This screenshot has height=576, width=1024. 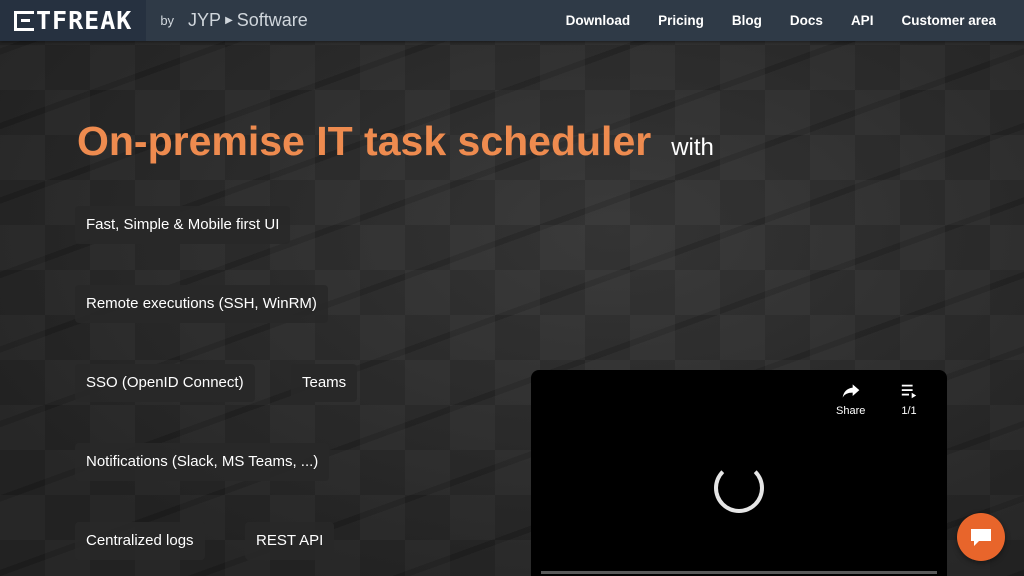 I want to click on nav-pricing: Pricing, so click(x=681, y=20).